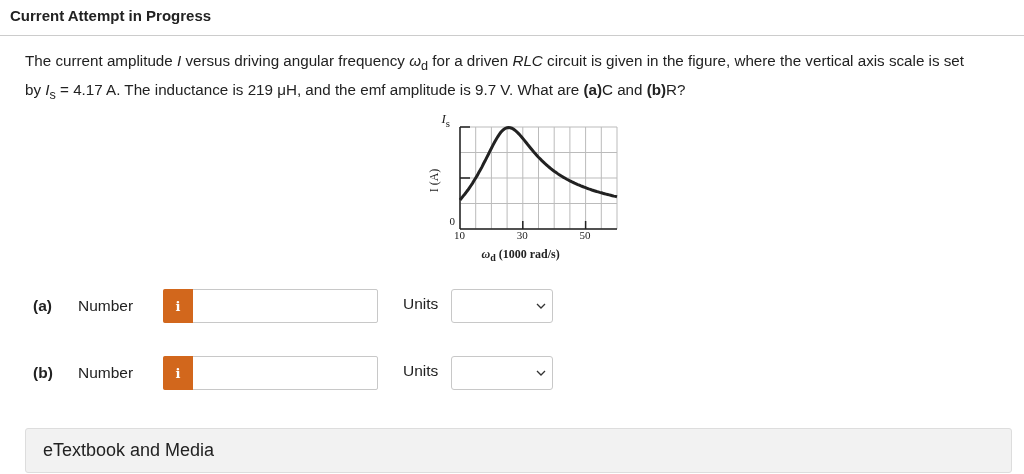 The image size is (1024, 474). I want to click on tick-label: 30, so click(522, 235).